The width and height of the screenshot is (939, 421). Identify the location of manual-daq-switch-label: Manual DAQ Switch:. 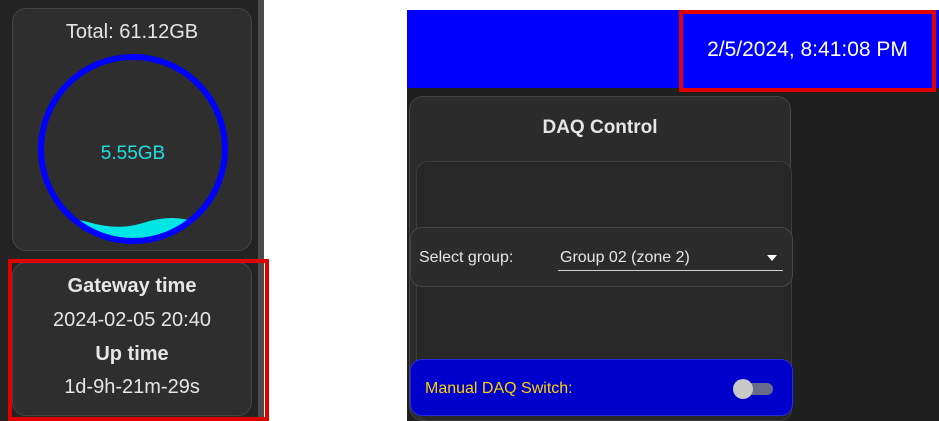
(499, 388).